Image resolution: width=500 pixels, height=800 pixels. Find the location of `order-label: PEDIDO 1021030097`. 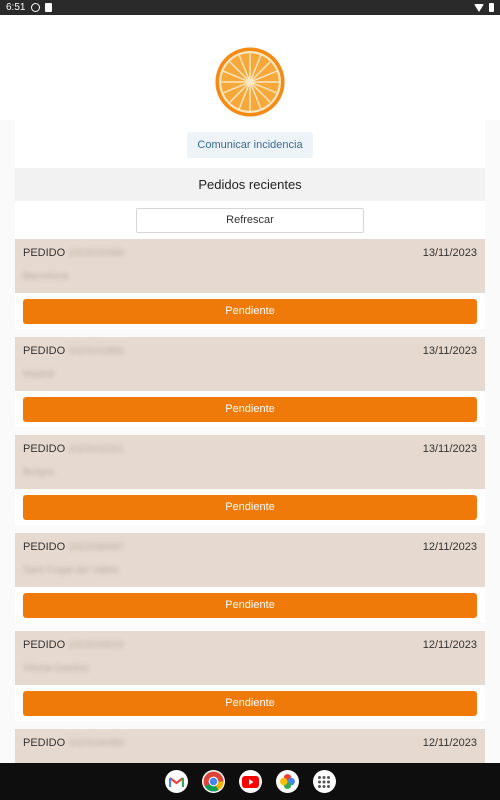

order-label: PEDIDO 1021030097 is located at coordinates (250, 547).